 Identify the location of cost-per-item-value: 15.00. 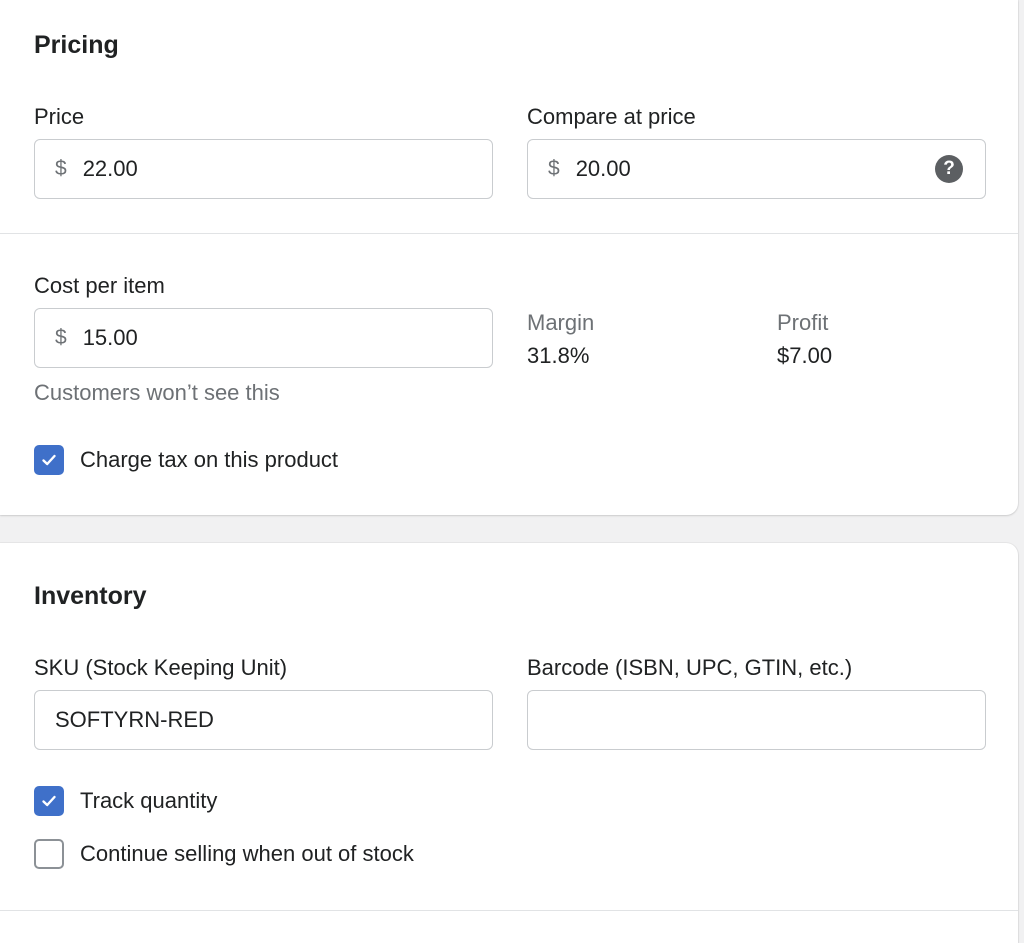
(110, 338).